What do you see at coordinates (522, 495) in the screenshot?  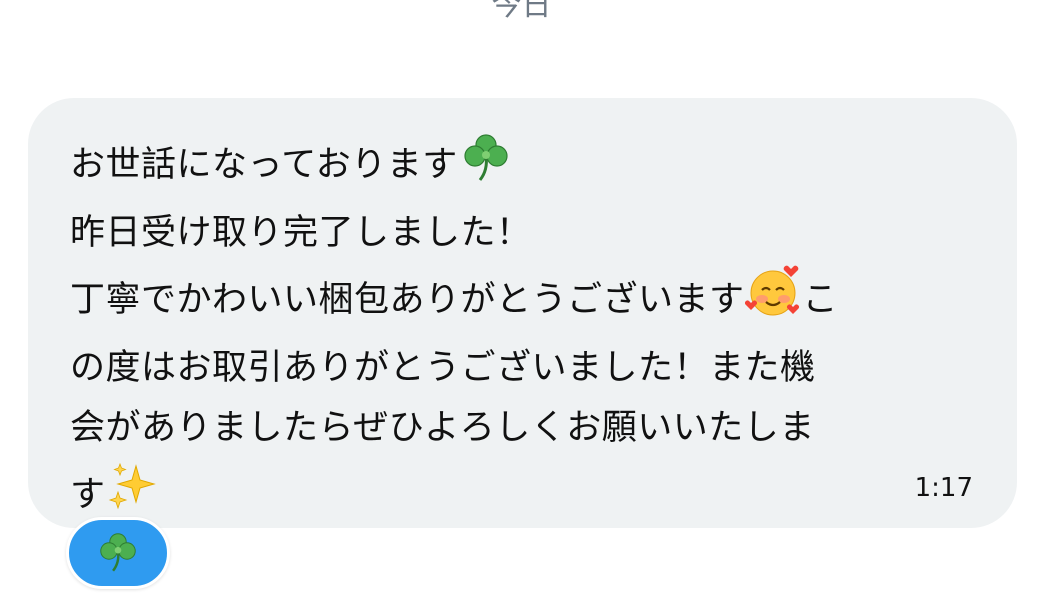 I see `message-line-6: す` at bounding box center [522, 495].